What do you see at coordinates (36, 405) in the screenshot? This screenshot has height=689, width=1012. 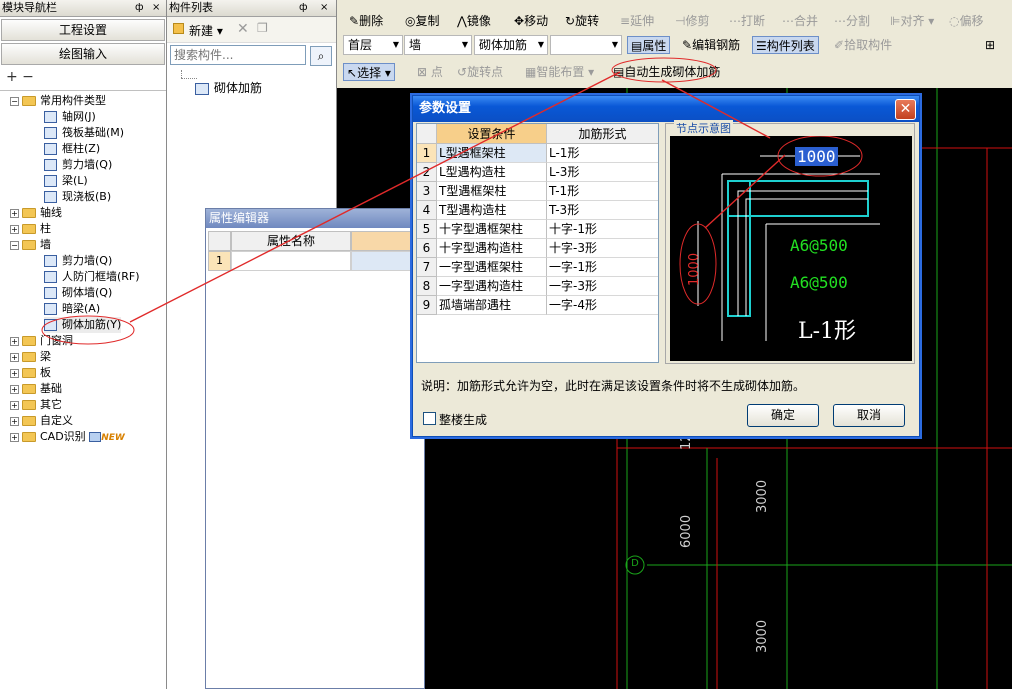 I see `tree-folder-19: + 其它` at bounding box center [36, 405].